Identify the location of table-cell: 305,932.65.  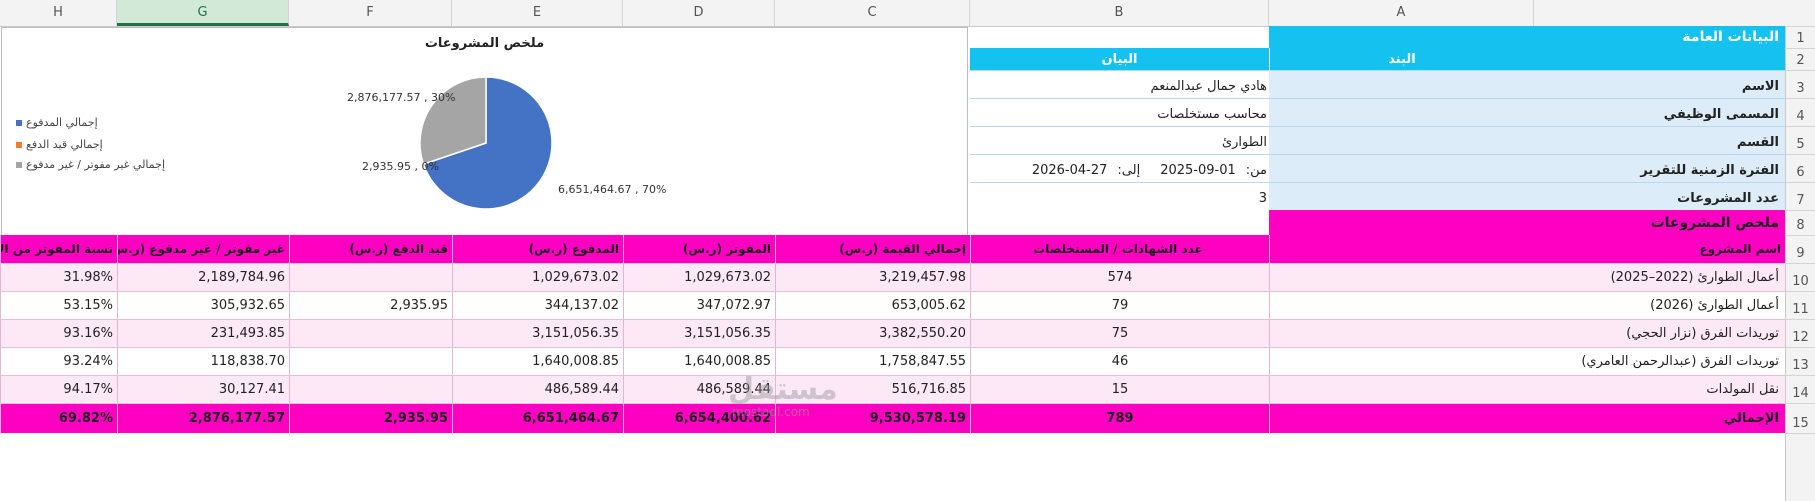
(203, 305).